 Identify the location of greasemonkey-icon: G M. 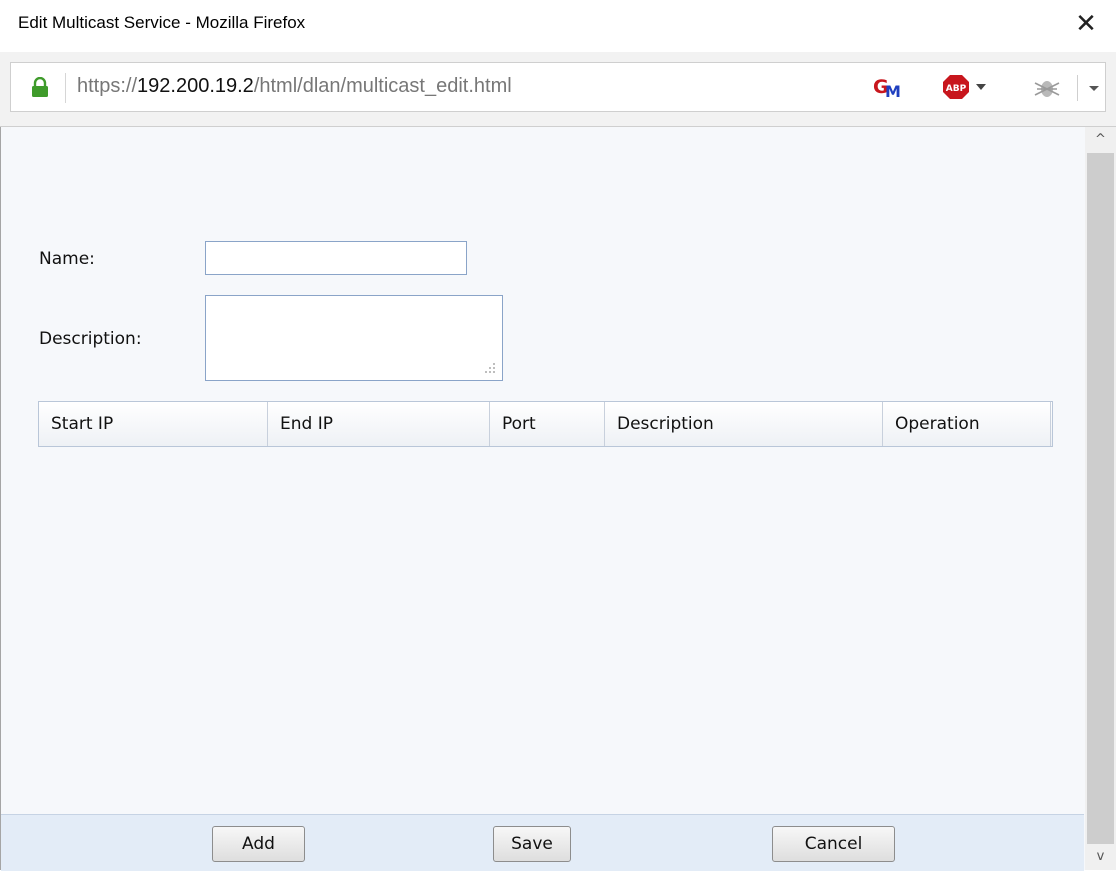
(888, 87).